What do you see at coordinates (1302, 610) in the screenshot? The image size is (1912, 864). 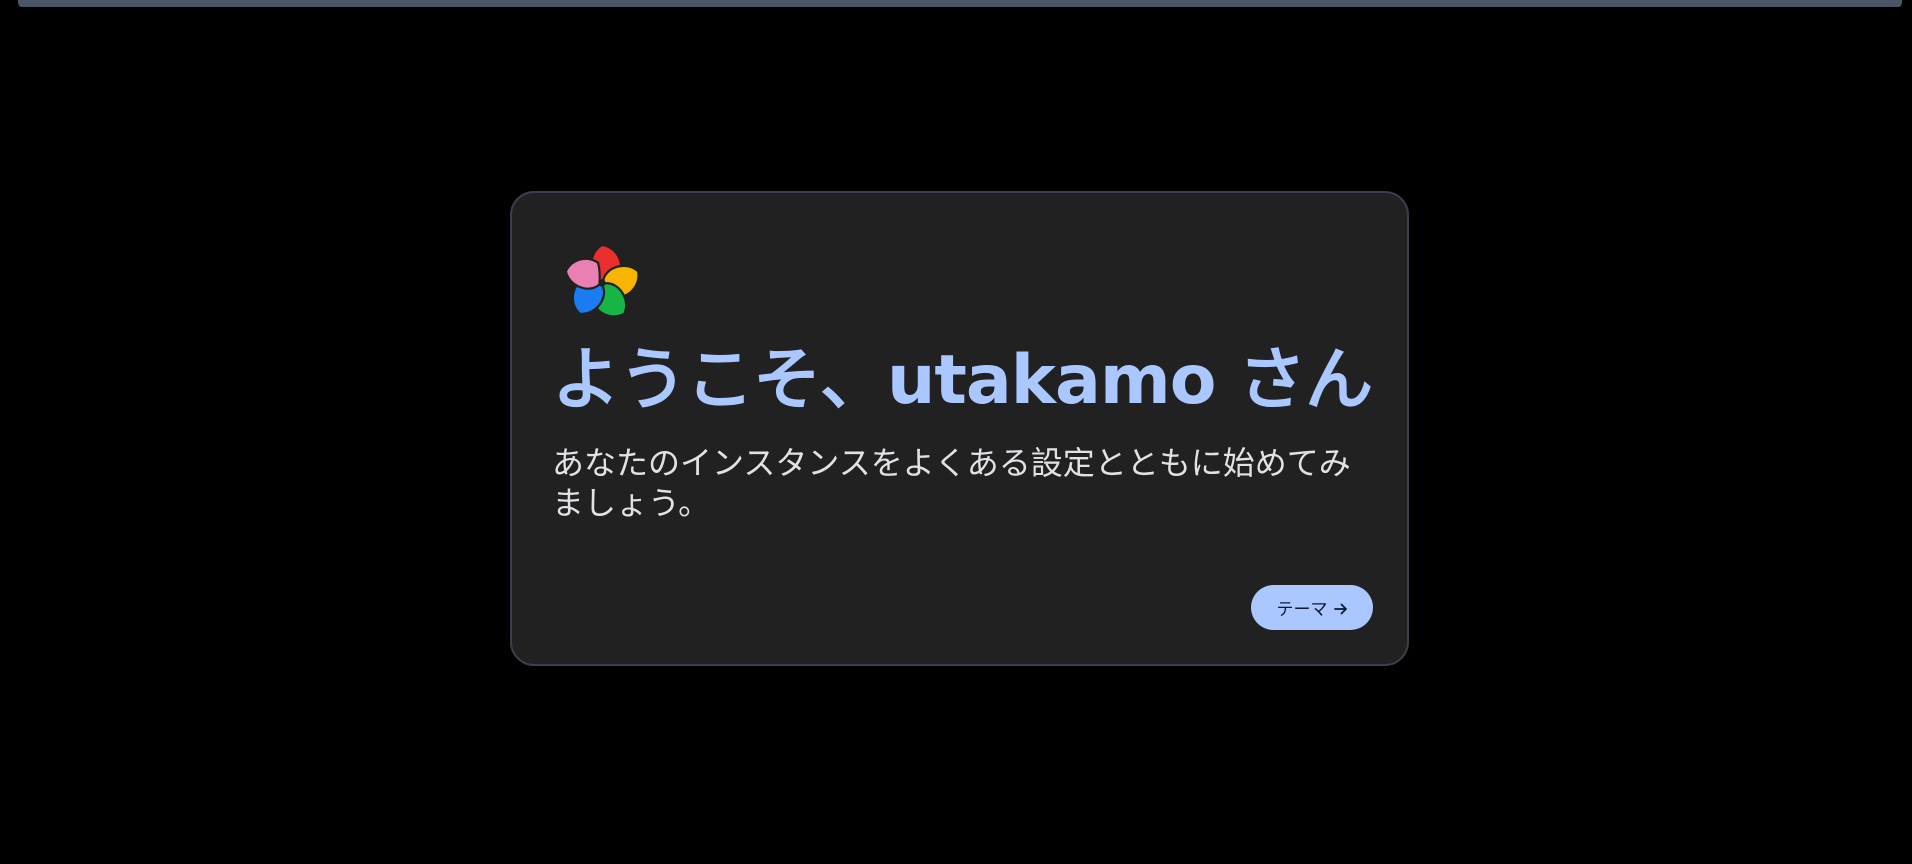 I see `next-button-label: テーマ` at bounding box center [1302, 610].